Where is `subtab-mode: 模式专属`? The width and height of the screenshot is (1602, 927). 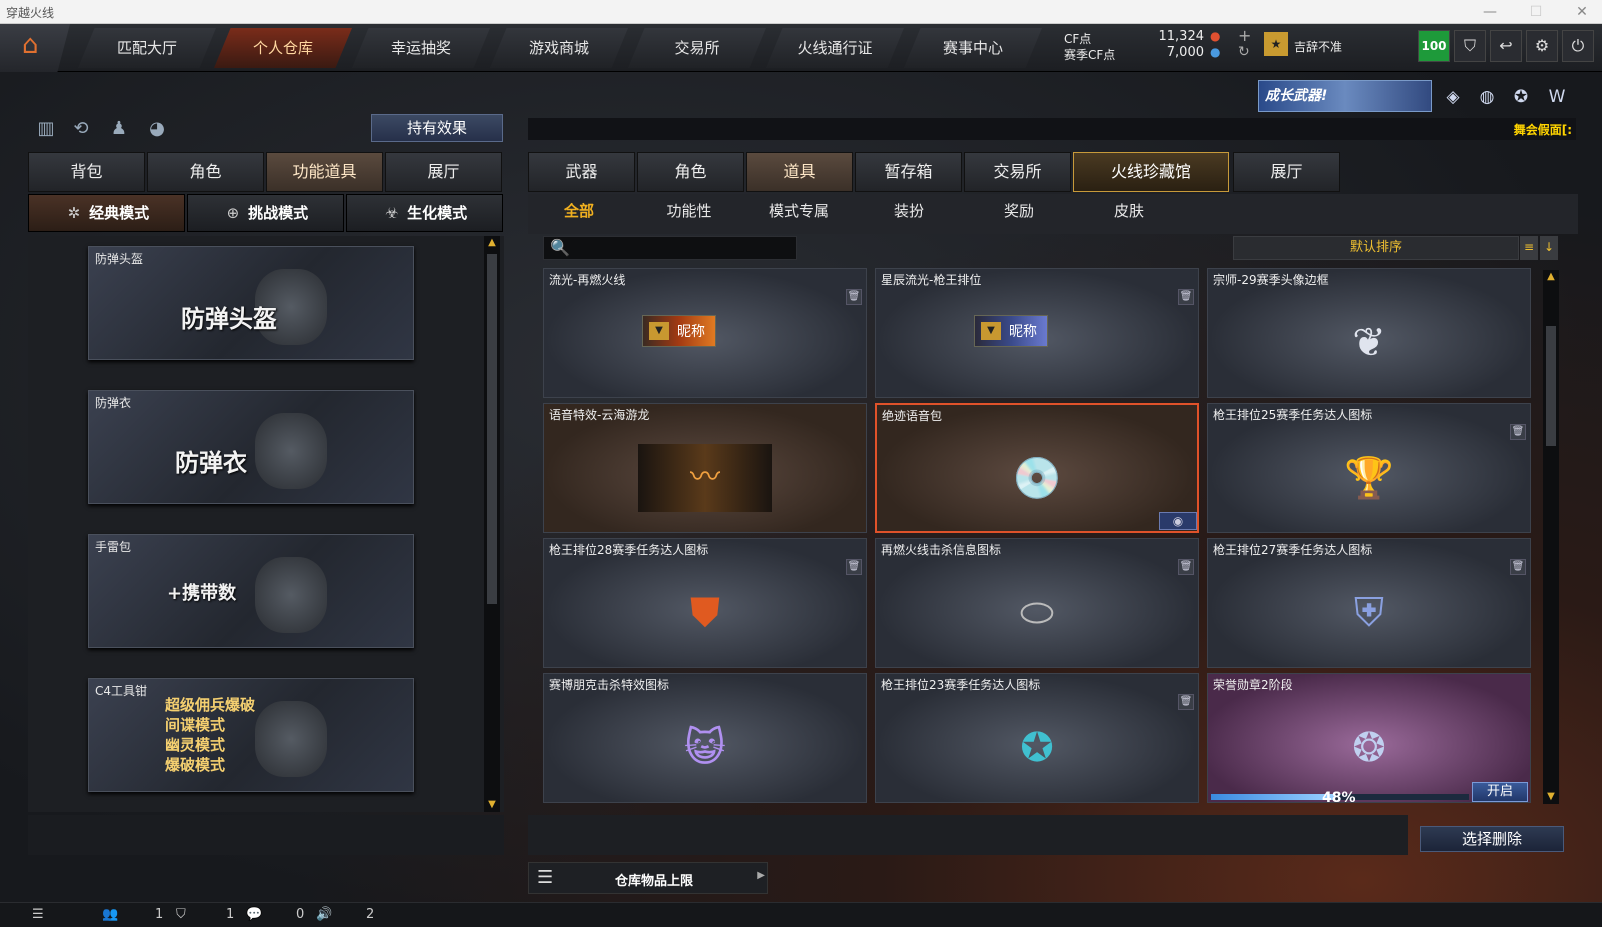
subtab-mode: 模式专属 is located at coordinates (799, 210).